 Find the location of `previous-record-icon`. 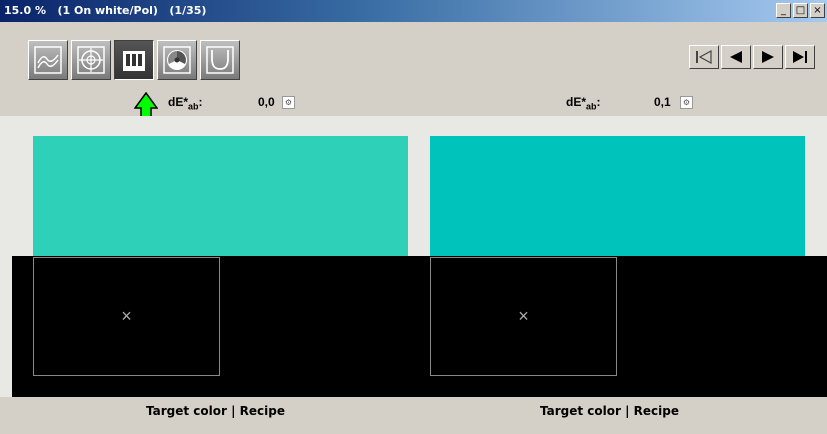

previous-record-icon is located at coordinates (736, 57).